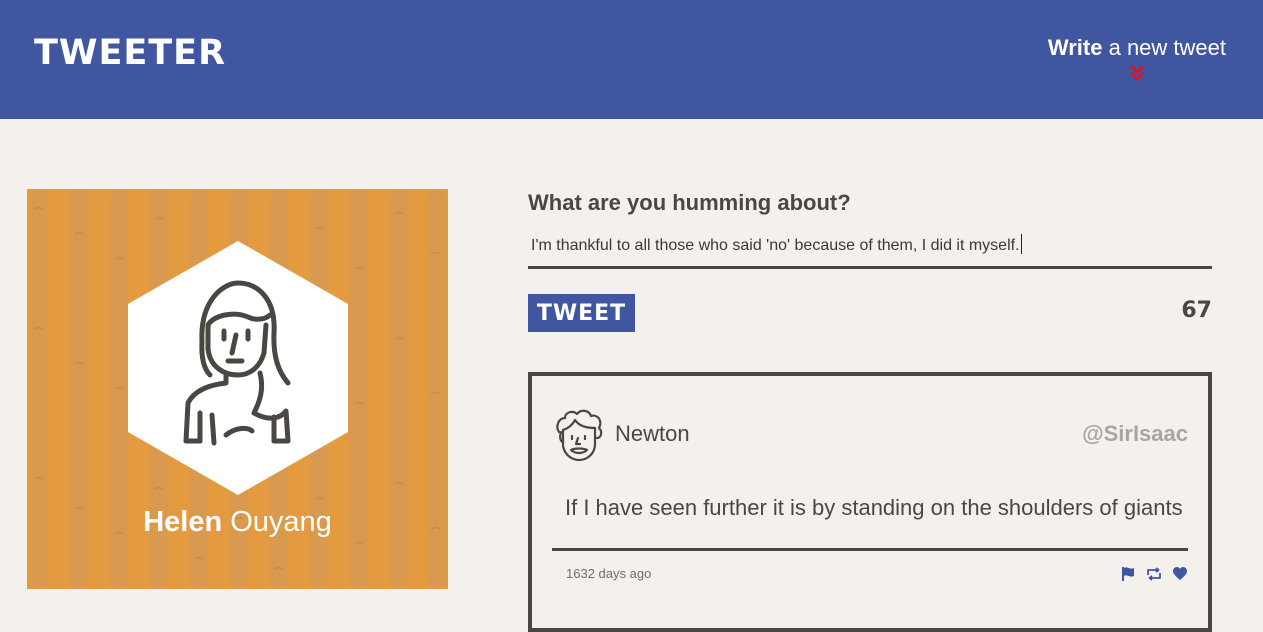  What do you see at coordinates (1167, 47) in the screenshot?
I see `toggle-label-light: a new tweet` at bounding box center [1167, 47].